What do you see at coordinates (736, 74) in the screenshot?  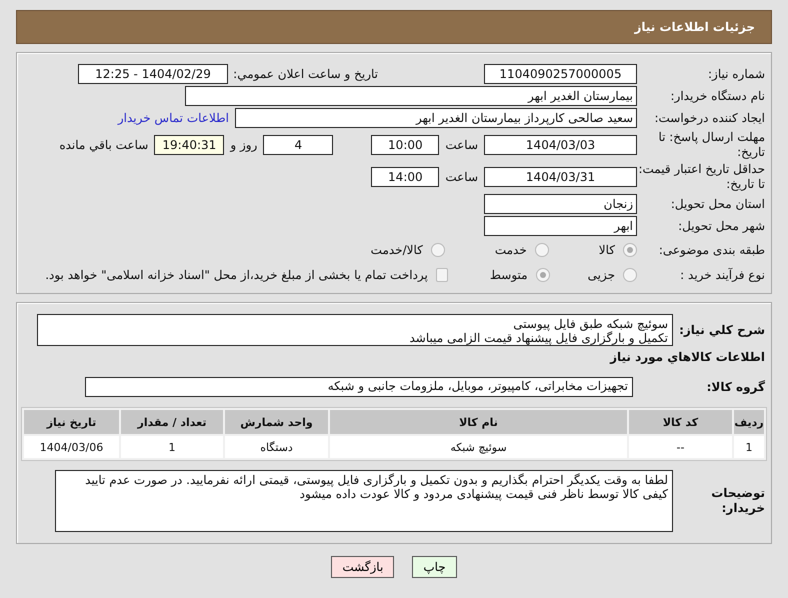 I see `field-label: شماره نیاز:` at bounding box center [736, 74].